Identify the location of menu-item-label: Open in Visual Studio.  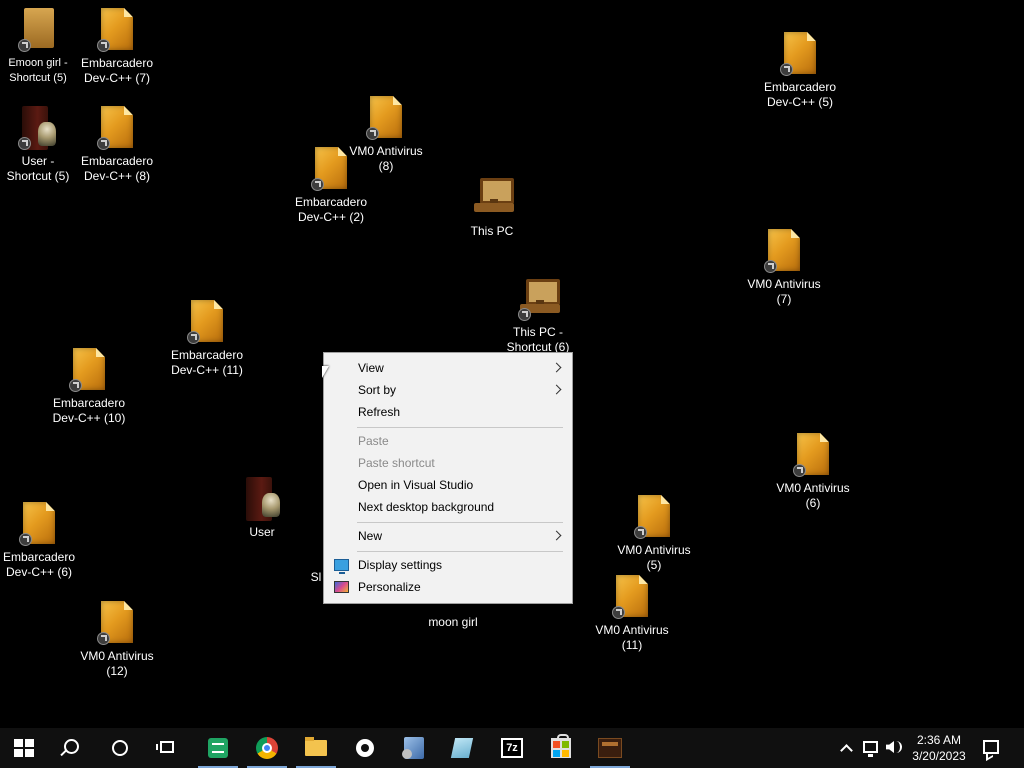
(416, 485).